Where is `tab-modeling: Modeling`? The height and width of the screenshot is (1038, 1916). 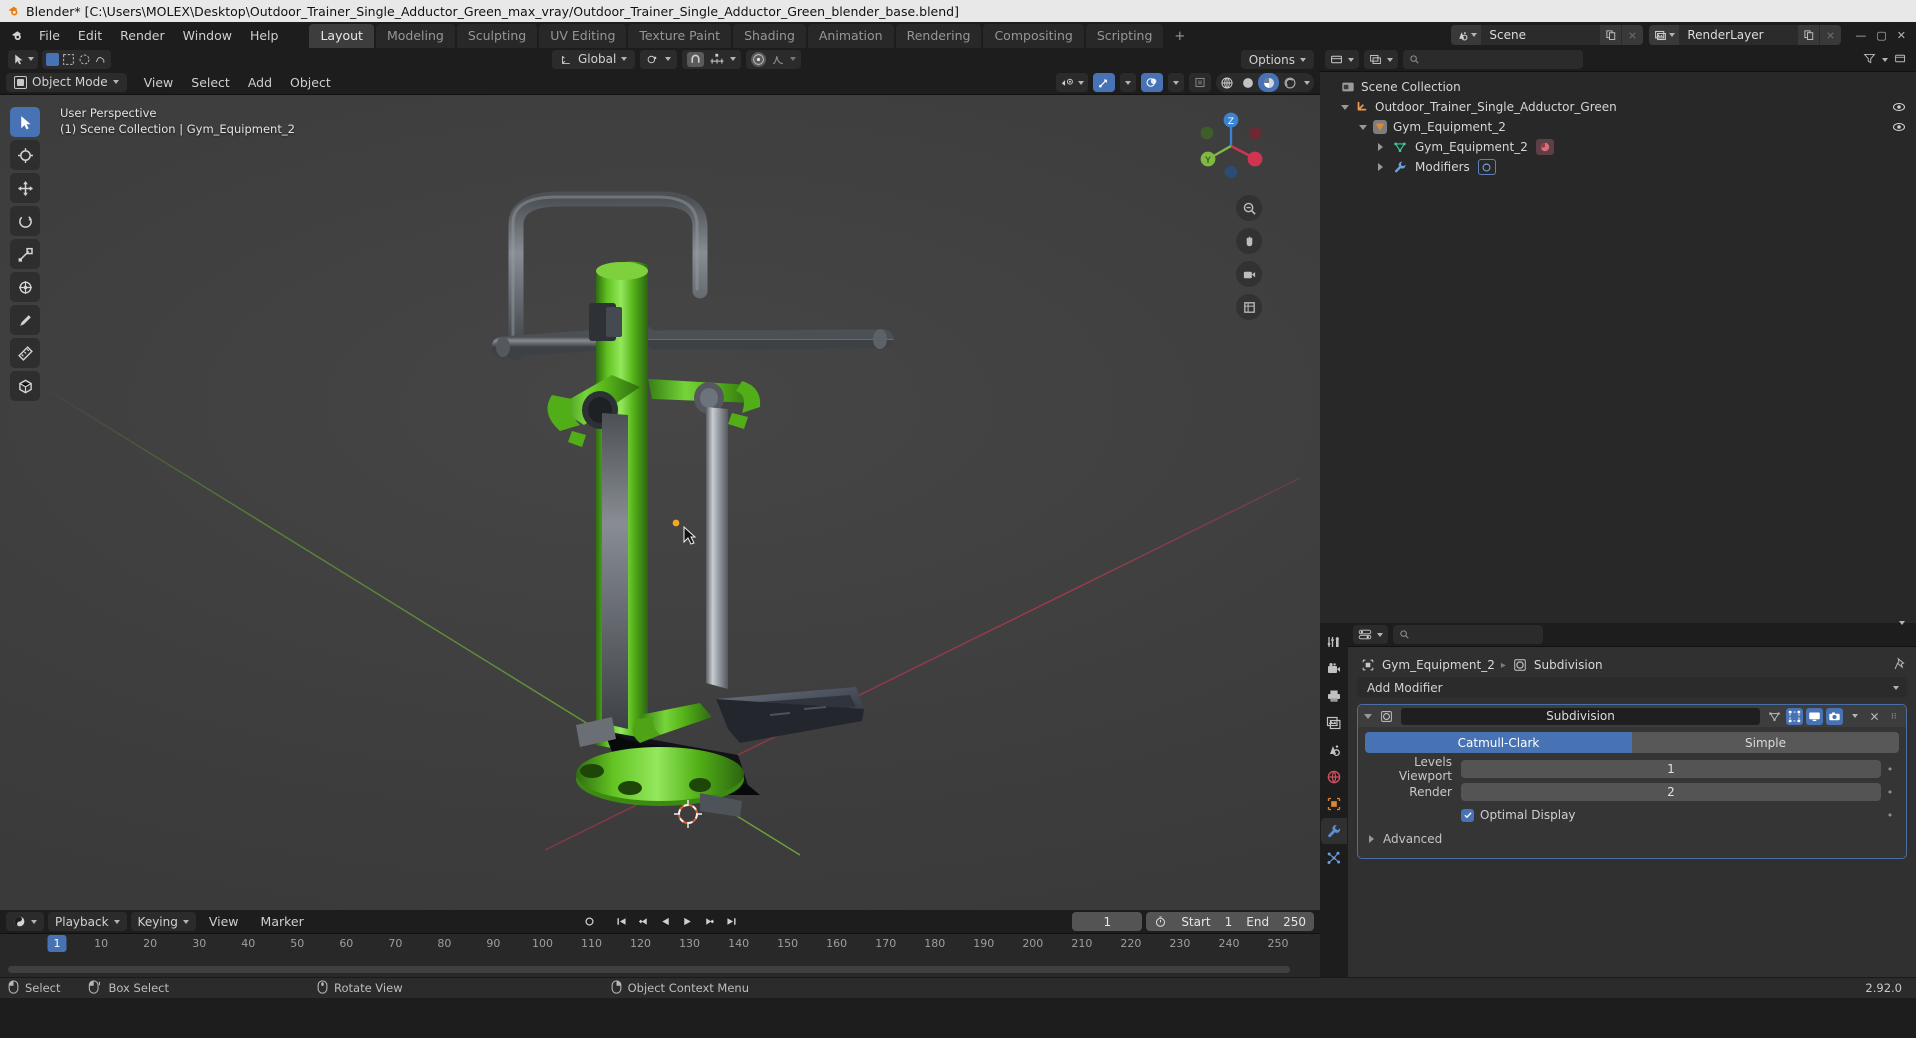
tab-modeling: Modeling is located at coordinates (415, 36).